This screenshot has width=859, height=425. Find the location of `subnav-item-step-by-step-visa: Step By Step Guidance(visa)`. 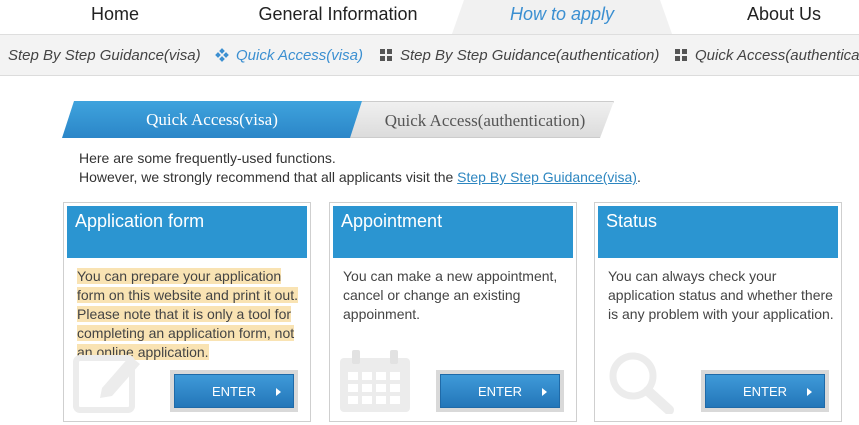

subnav-item-step-by-step-visa: Step By Step Guidance(visa) is located at coordinates (100, 55).